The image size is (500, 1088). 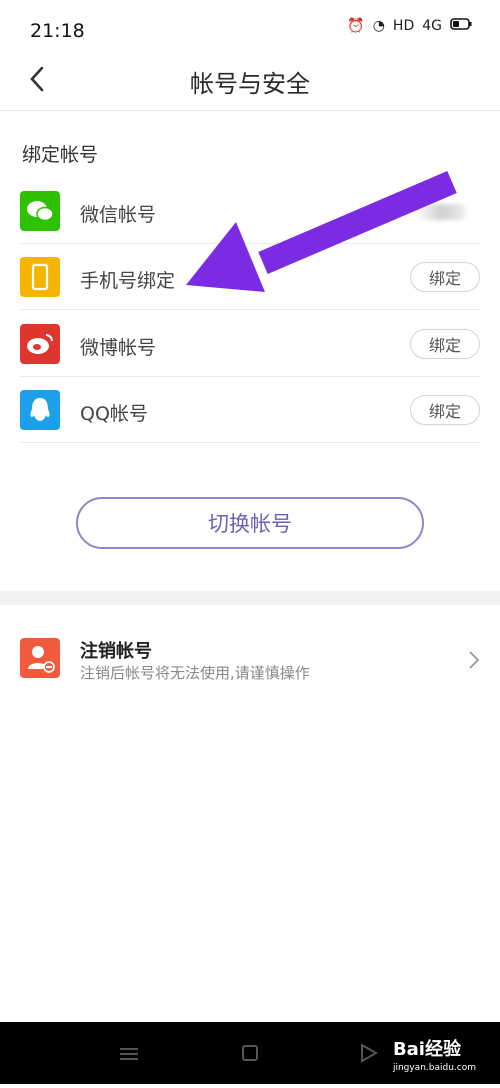 I want to click on wechat-icon, so click(x=40, y=211).